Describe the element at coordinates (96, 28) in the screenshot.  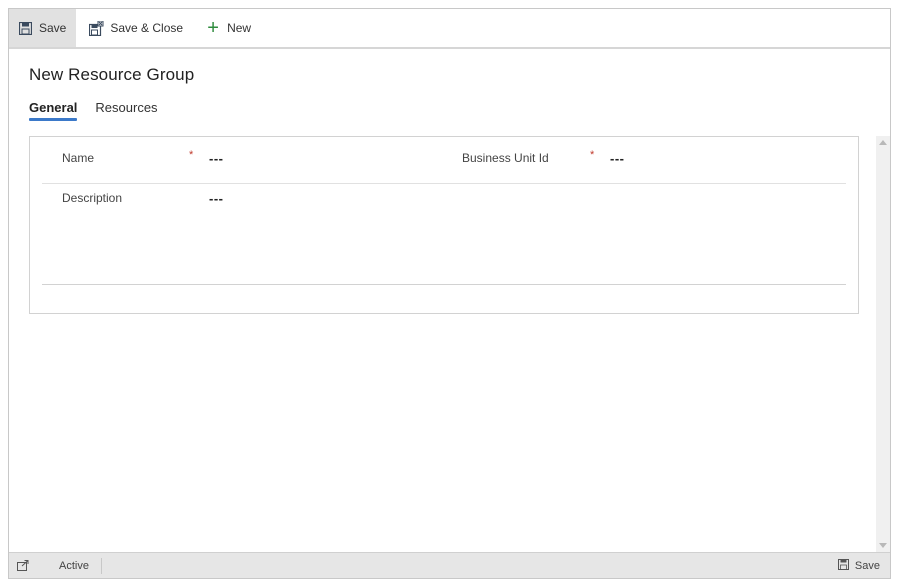
I see `save-close-icon` at that location.